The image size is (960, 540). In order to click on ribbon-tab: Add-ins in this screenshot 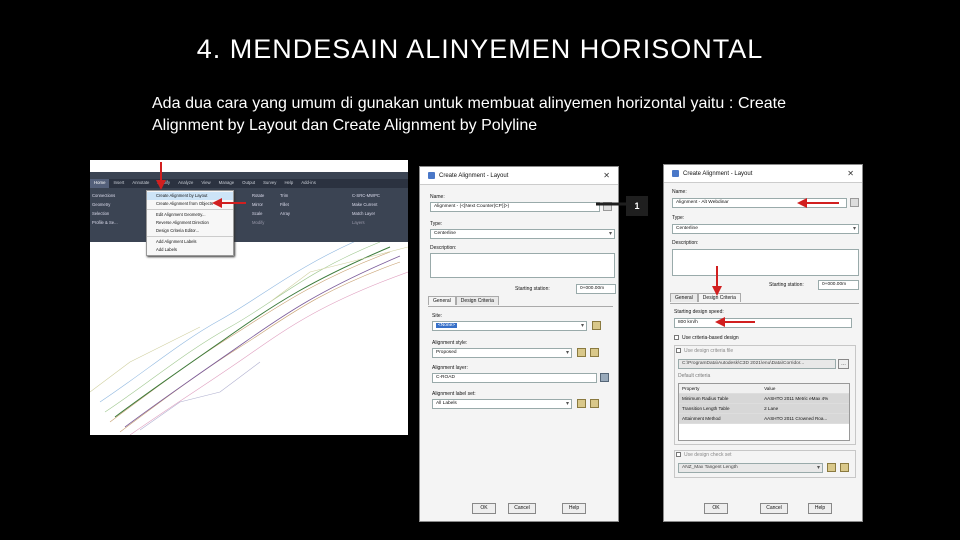, I will do `click(308, 183)`.